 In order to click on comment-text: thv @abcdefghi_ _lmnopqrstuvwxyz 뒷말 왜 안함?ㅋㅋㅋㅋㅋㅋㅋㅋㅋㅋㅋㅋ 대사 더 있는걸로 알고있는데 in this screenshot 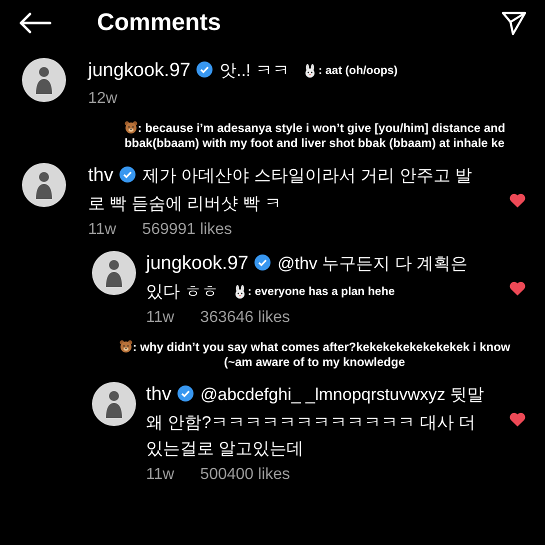, I will do `click(315, 421)`.